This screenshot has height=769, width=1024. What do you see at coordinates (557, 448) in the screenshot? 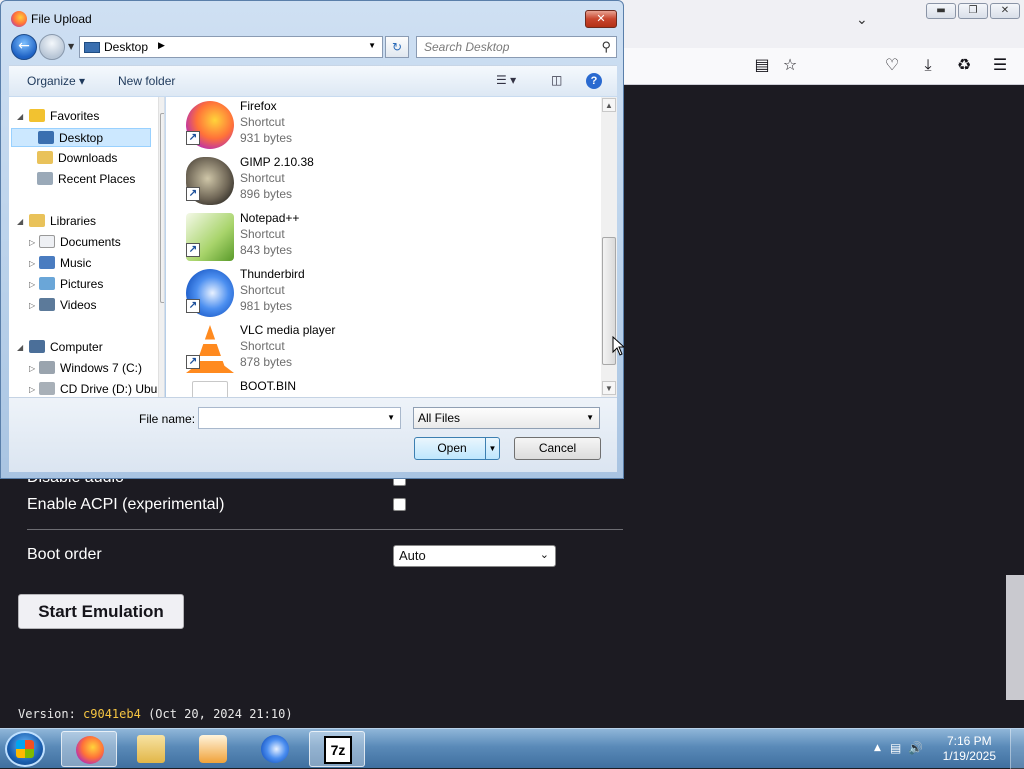
I see `cancel-button: Cancel` at bounding box center [557, 448].